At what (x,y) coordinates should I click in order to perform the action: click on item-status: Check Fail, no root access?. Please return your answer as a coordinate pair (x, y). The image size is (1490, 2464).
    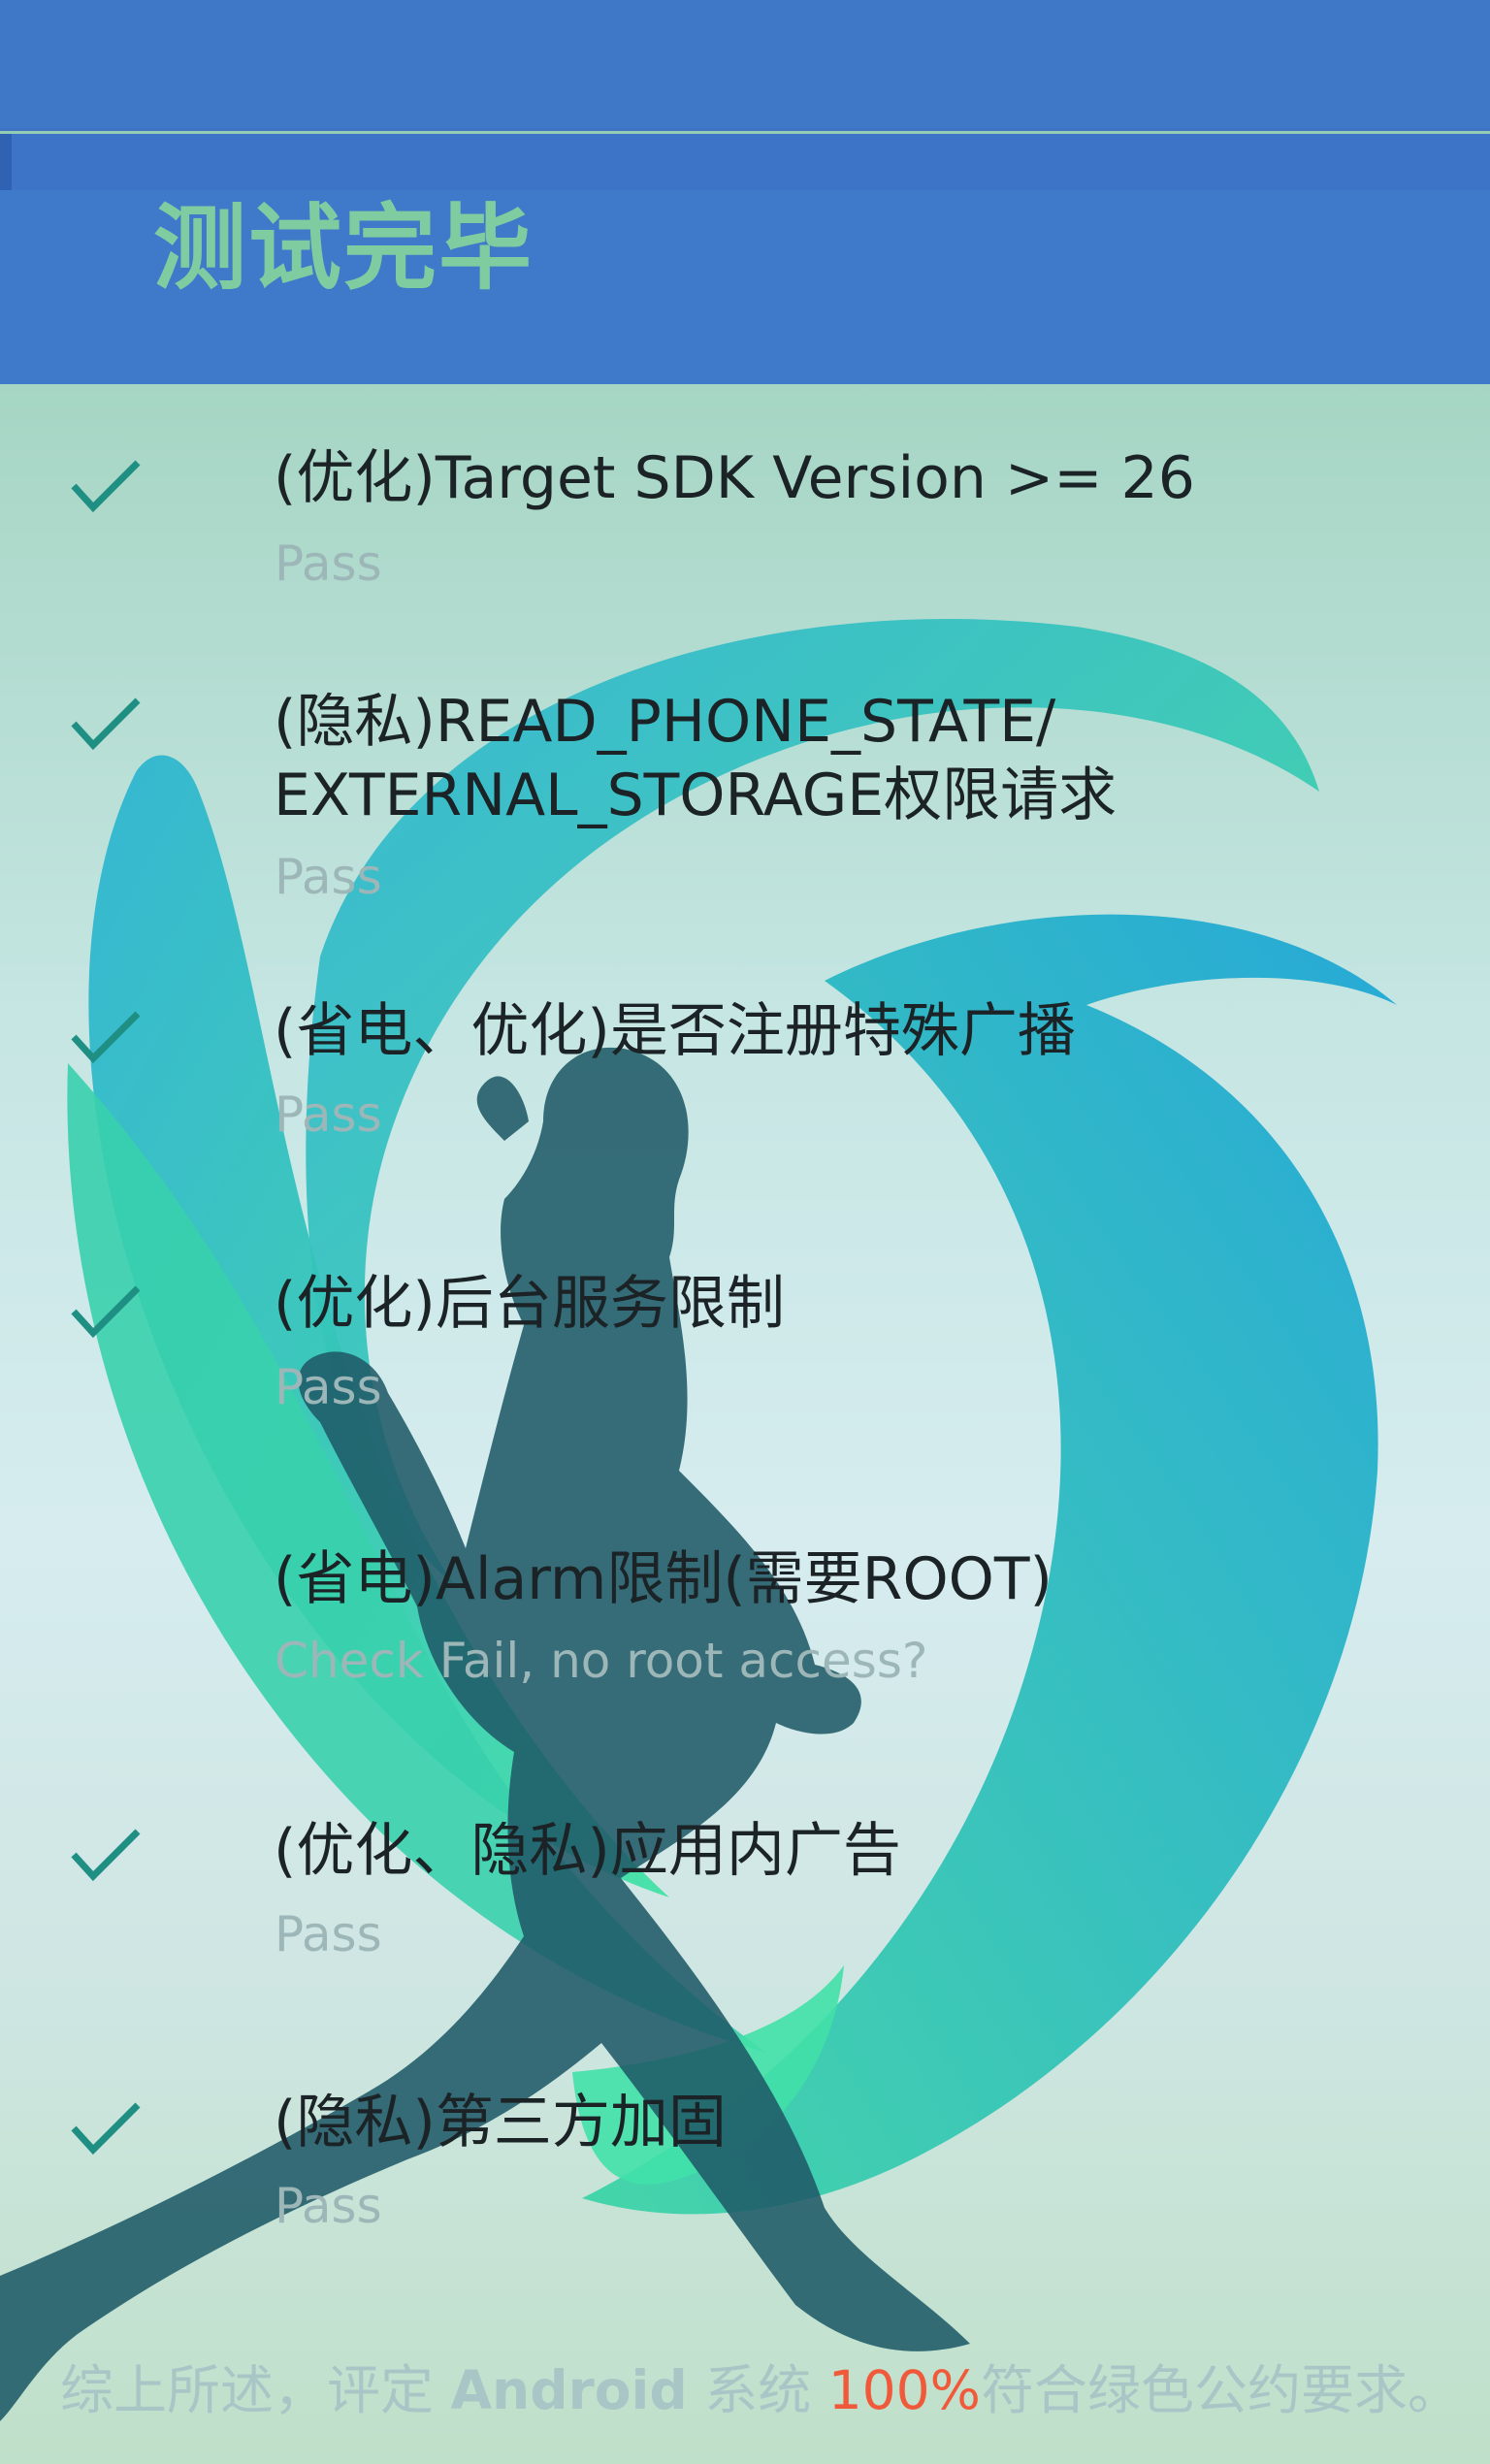
    Looking at the image, I should click on (601, 1661).